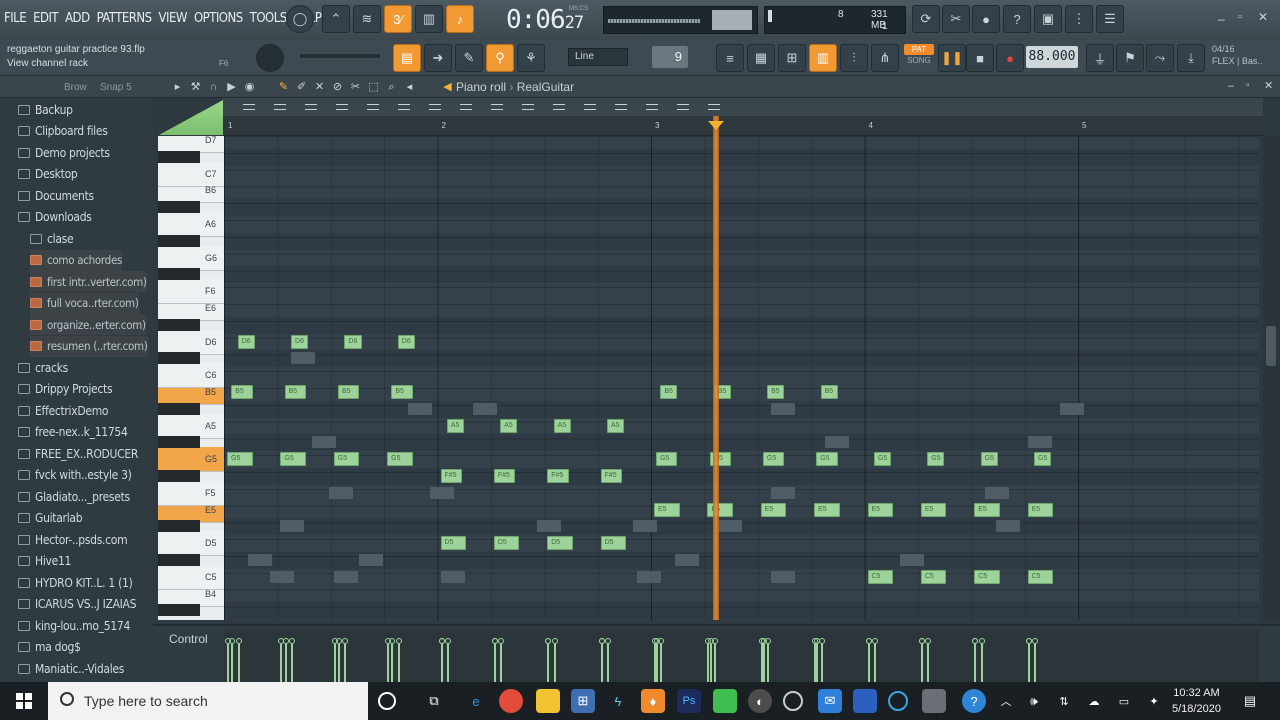 Image resolution: width=1280 pixels, height=720 pixels. What do you see at coordinates (177, 87) in the screenshot?
I see `menu-arrow-icon: ▸` at bounding box center [177, 87].